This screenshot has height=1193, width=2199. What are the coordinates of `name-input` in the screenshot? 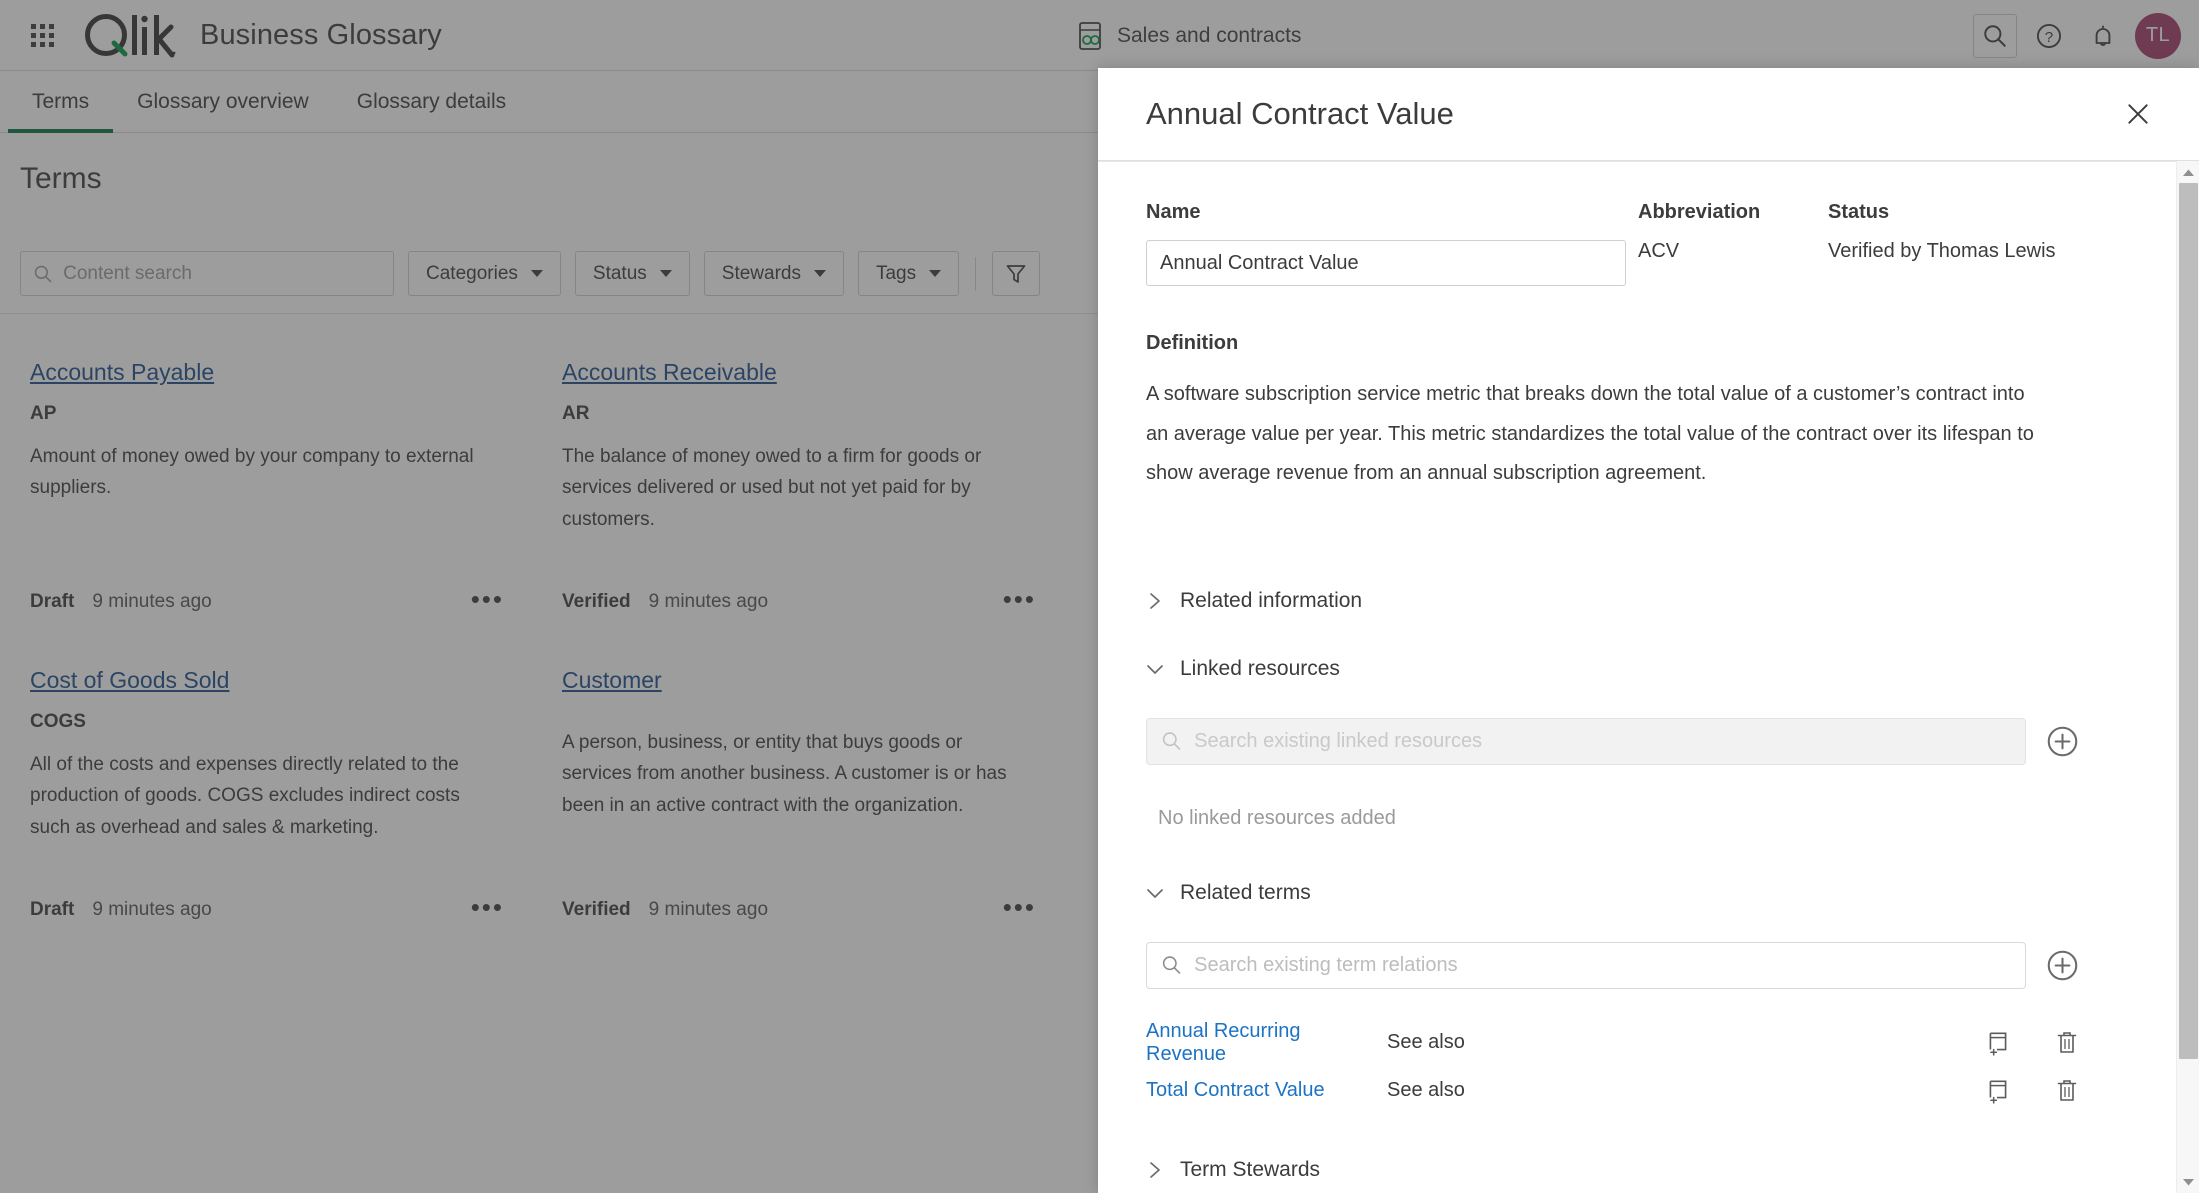 It's located at (1386, 263).